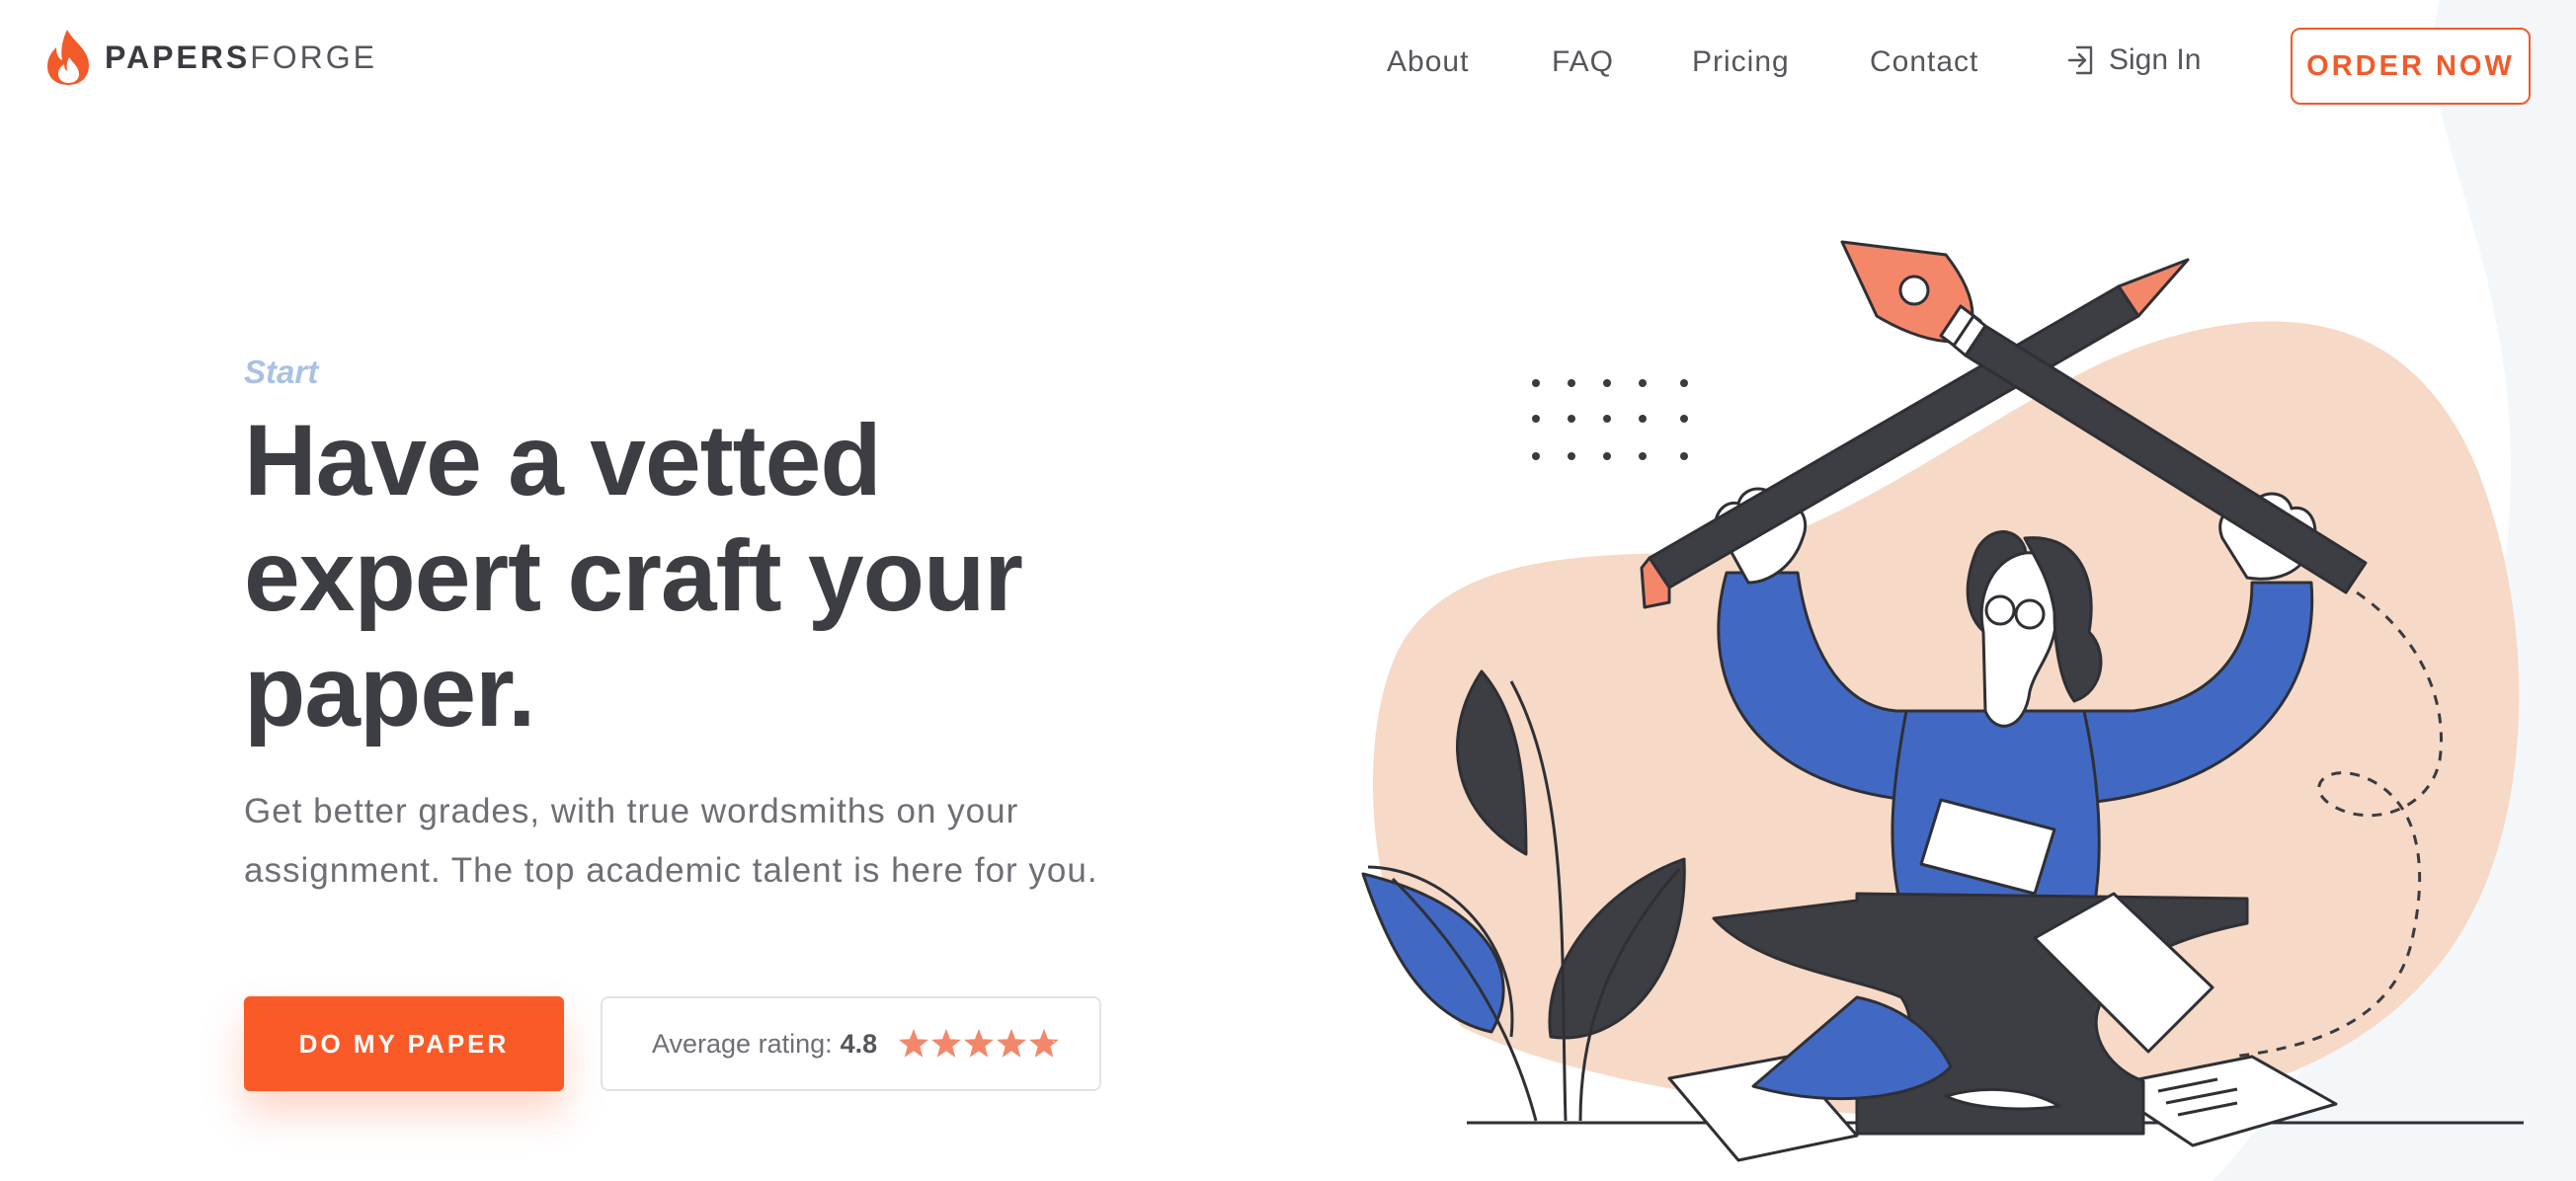  I want to click on hero-headline: Have a vetted expert craft your paper., so click(633, 576).